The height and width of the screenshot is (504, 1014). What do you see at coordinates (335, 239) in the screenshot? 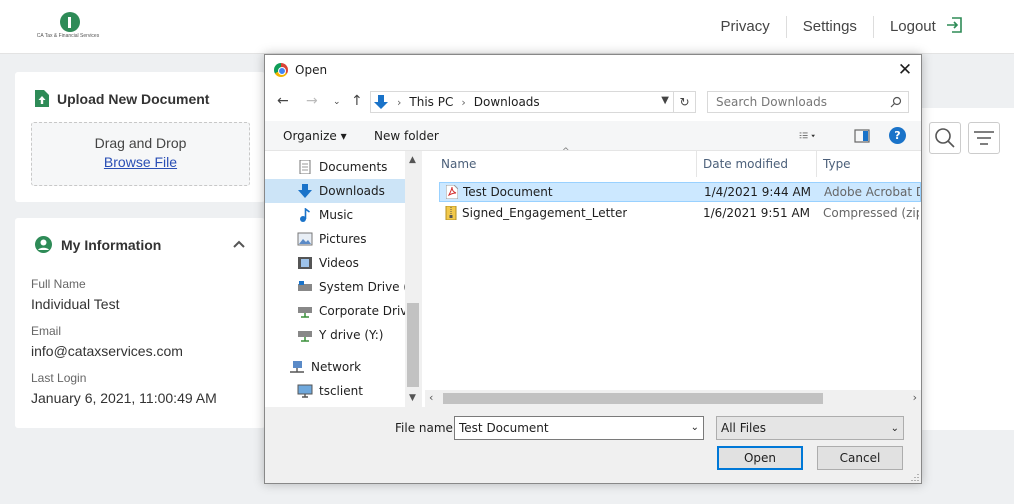
I see `nav-pictures: Pictures` at bounding box center [335, 239].